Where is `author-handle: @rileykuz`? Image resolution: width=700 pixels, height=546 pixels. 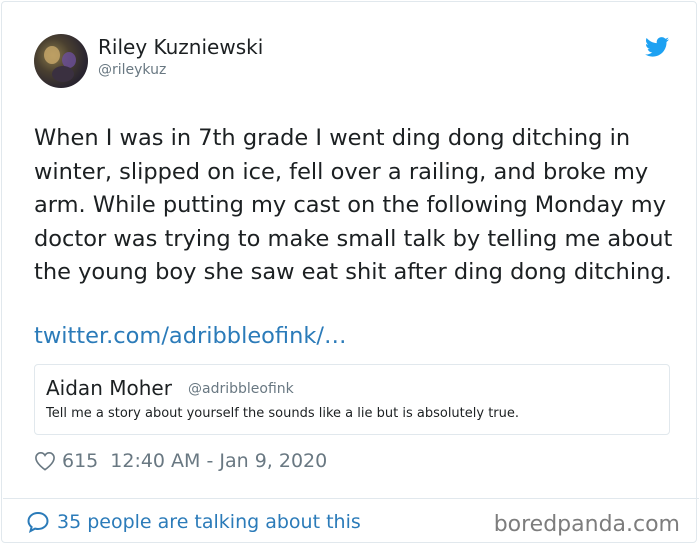
author-handle: @rileykuz is located at coordinates (132, 70).